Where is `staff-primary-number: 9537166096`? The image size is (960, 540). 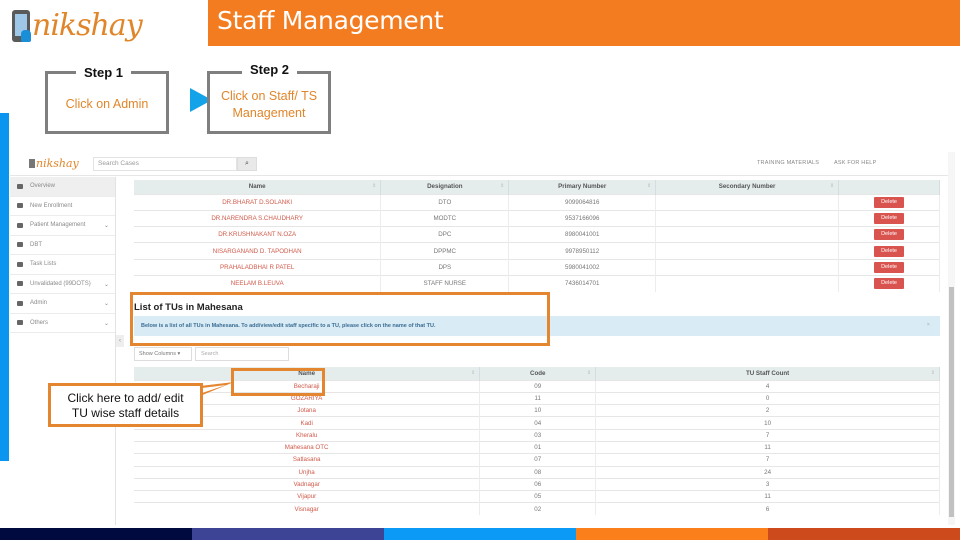 staff-primary-number: 9537166096 is located at coordinates (582, 218).